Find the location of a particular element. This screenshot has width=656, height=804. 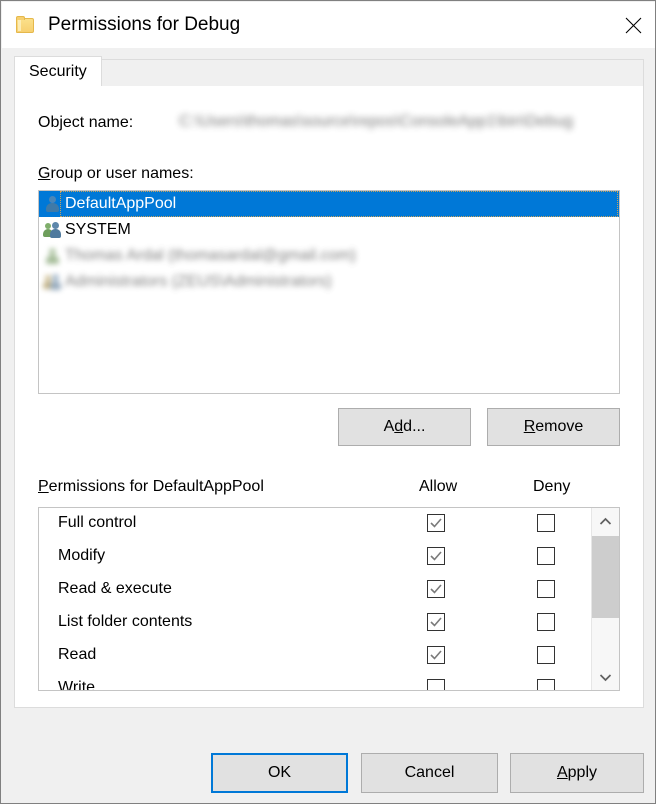

close-icon is located at coordinates (632, 25).